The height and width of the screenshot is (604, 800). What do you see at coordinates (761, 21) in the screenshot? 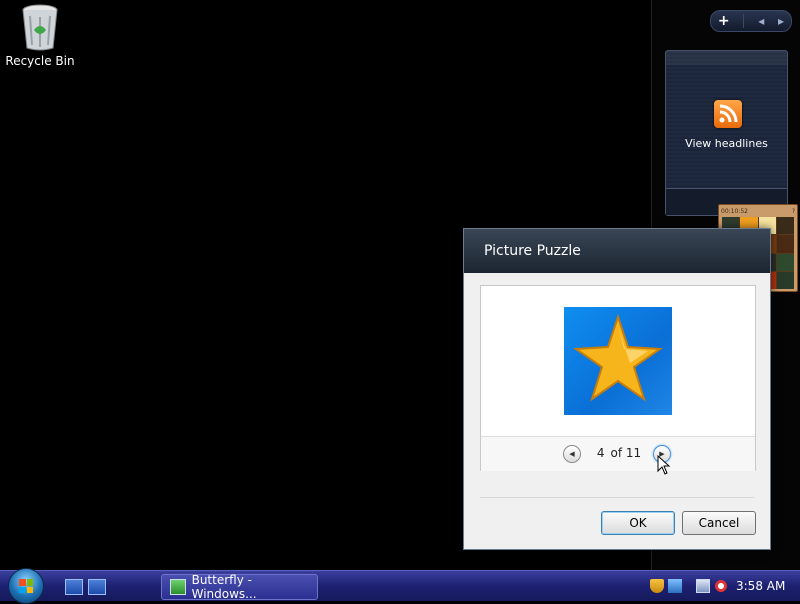
I see `previous-gadgets-button: ◂` at bounding box center [761, 21].